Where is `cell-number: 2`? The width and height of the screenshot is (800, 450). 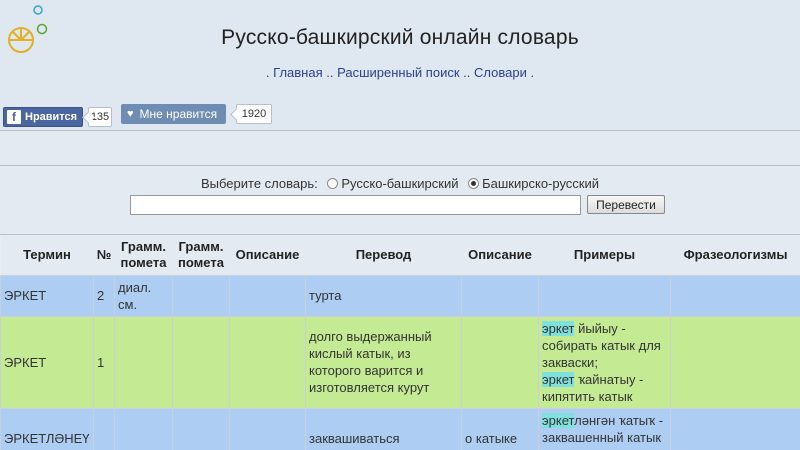
cell-number: 2 is located at coordinates (104, 295).